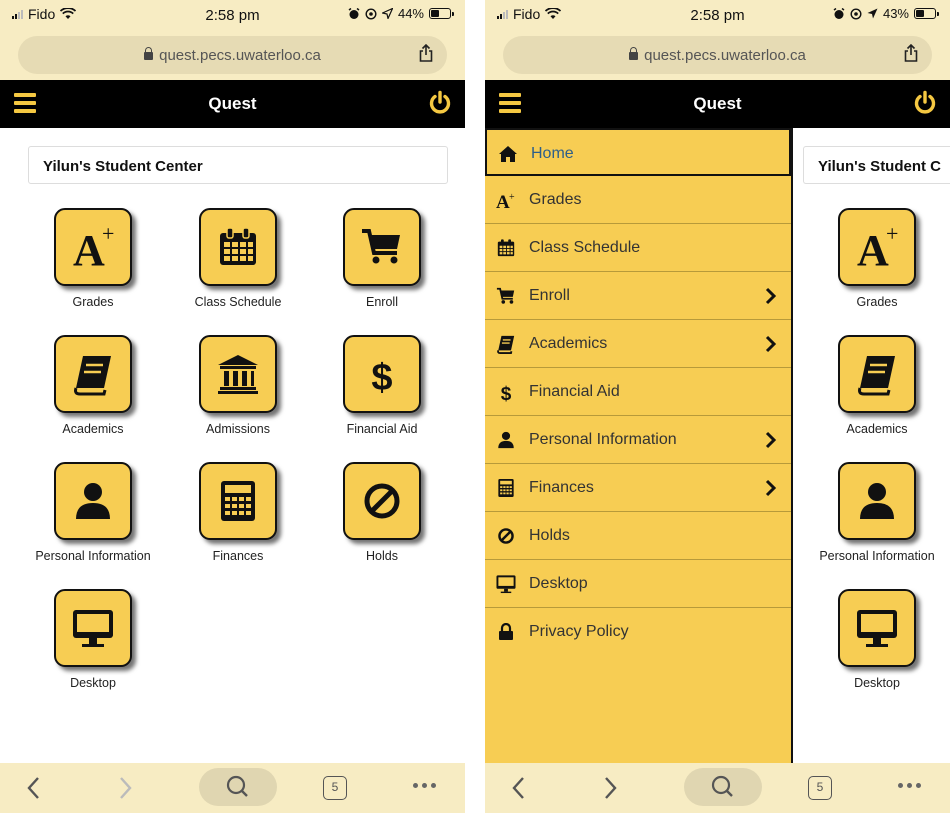 The width and height of the screenshot is (950, 813). What do you see at coordinates (638, 632) in the screenshot?
I see `menu-item-privacy-policy: Privacy Policy` at bounding box center [638, 632].